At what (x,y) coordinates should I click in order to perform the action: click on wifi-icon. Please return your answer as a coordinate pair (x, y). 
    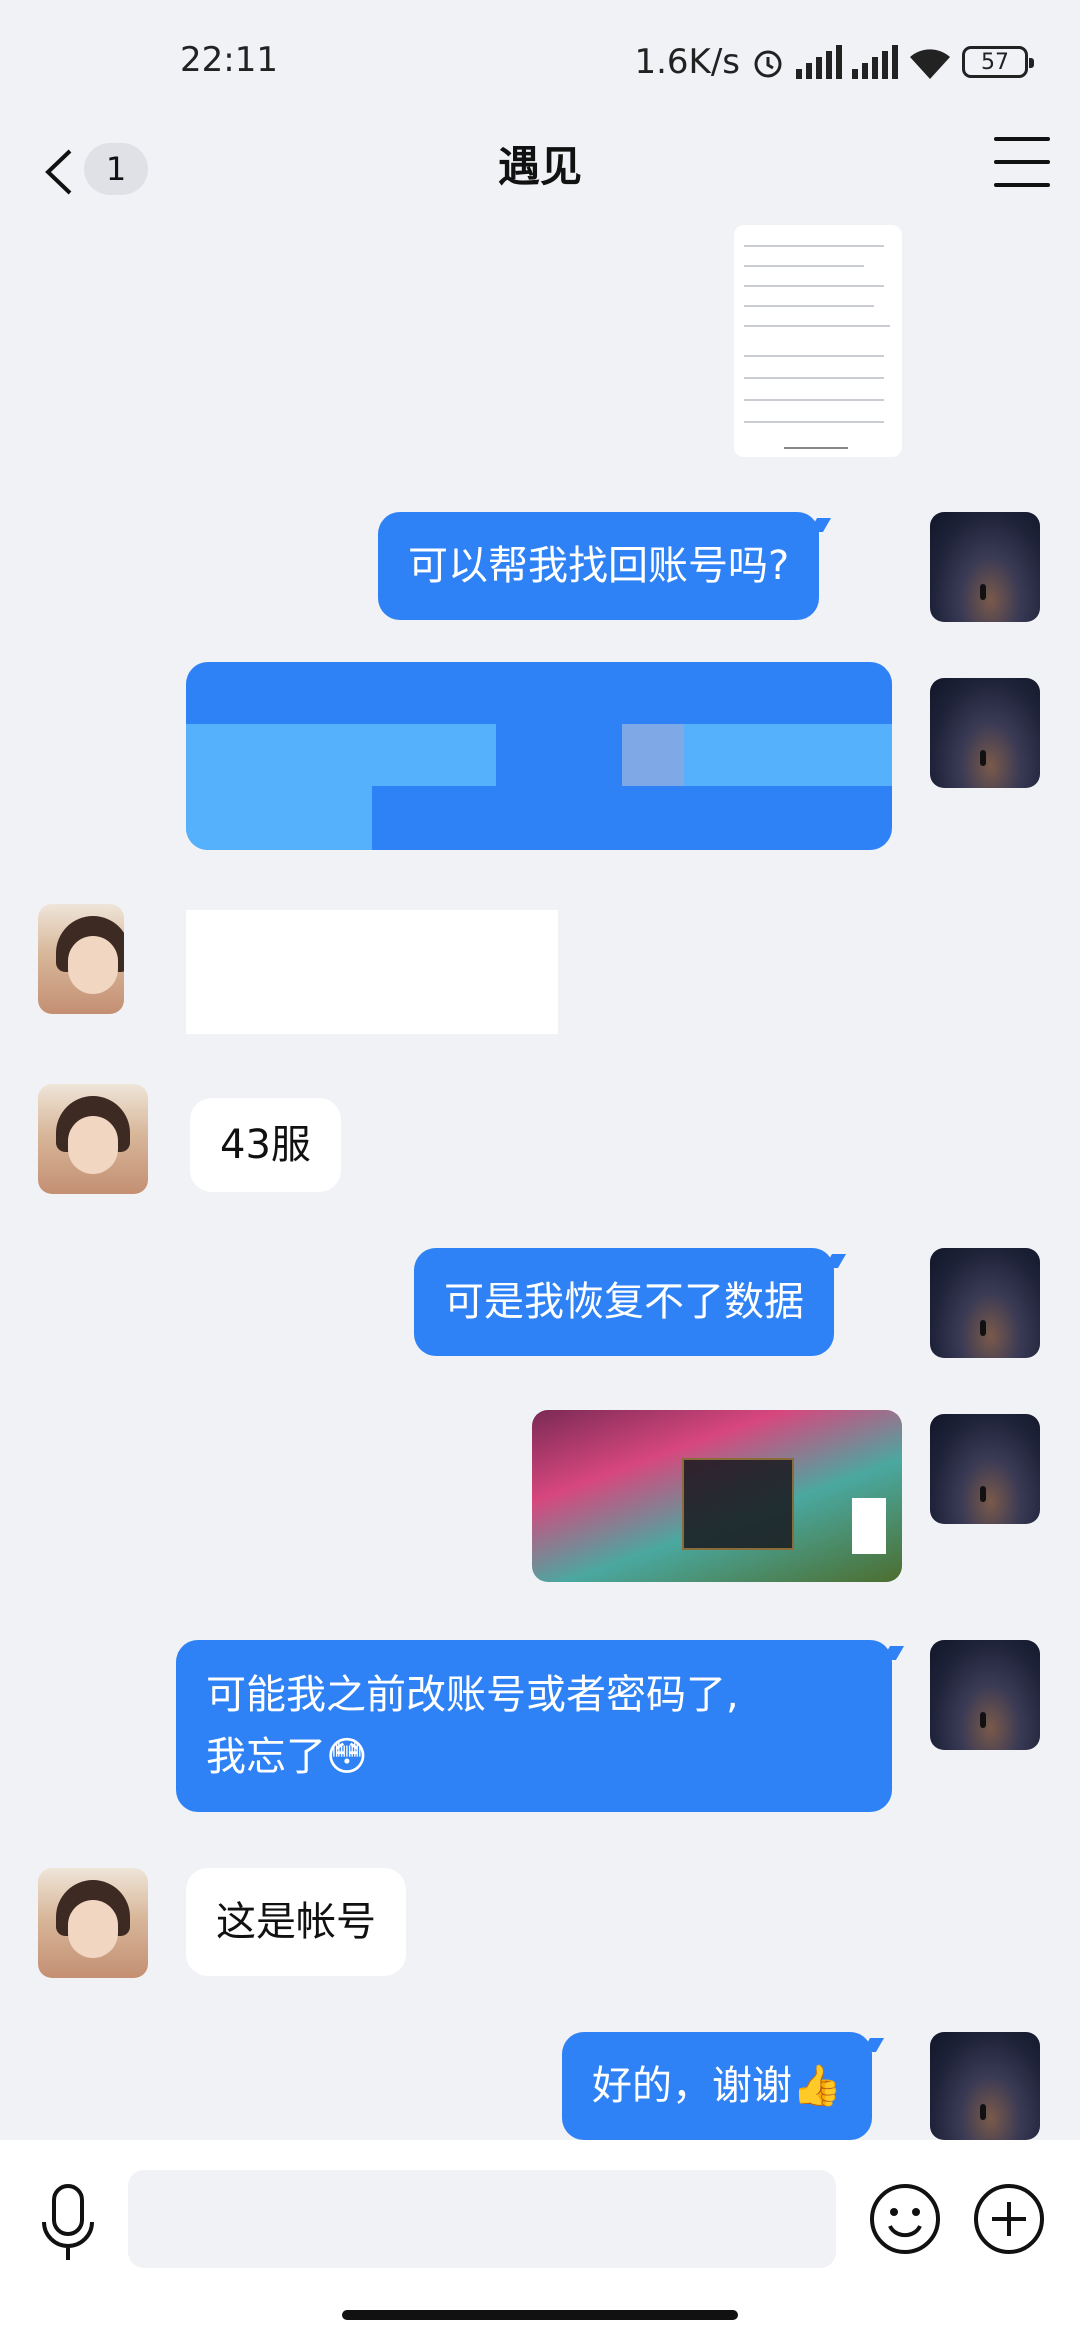
    Looking at the image, I should click on (930, 64).